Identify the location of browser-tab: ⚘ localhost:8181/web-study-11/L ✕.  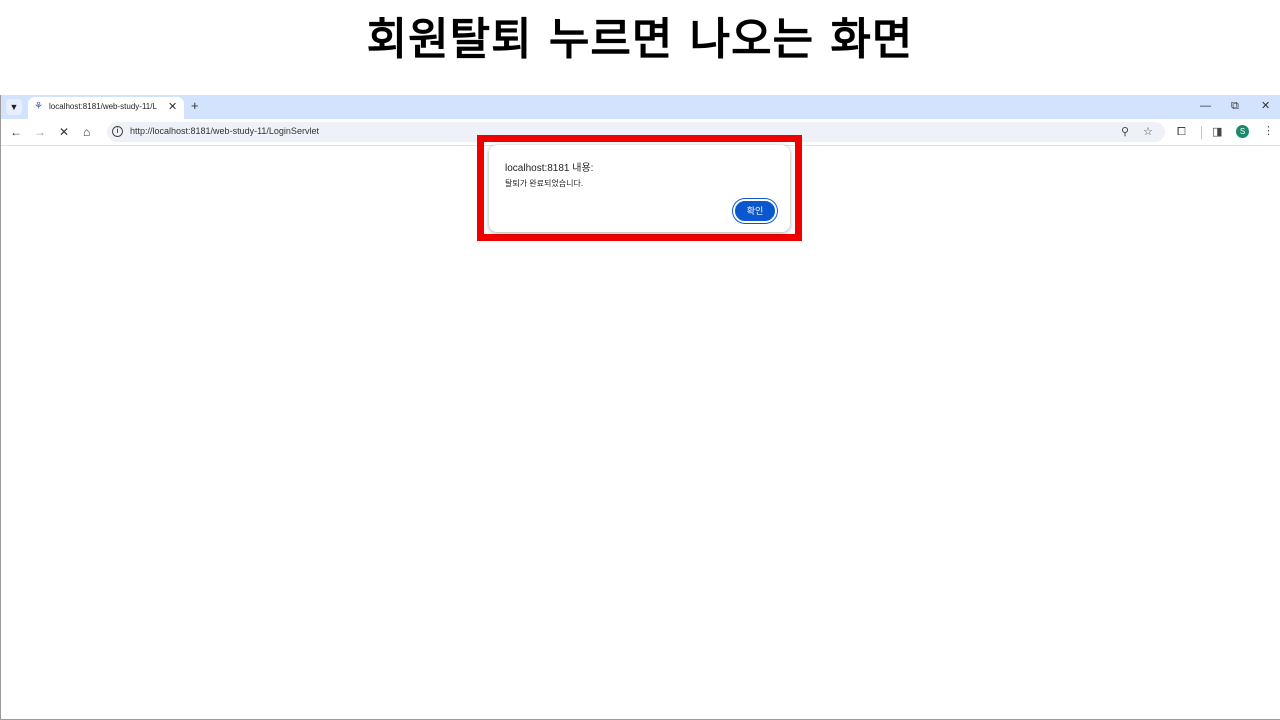
(106, 108).